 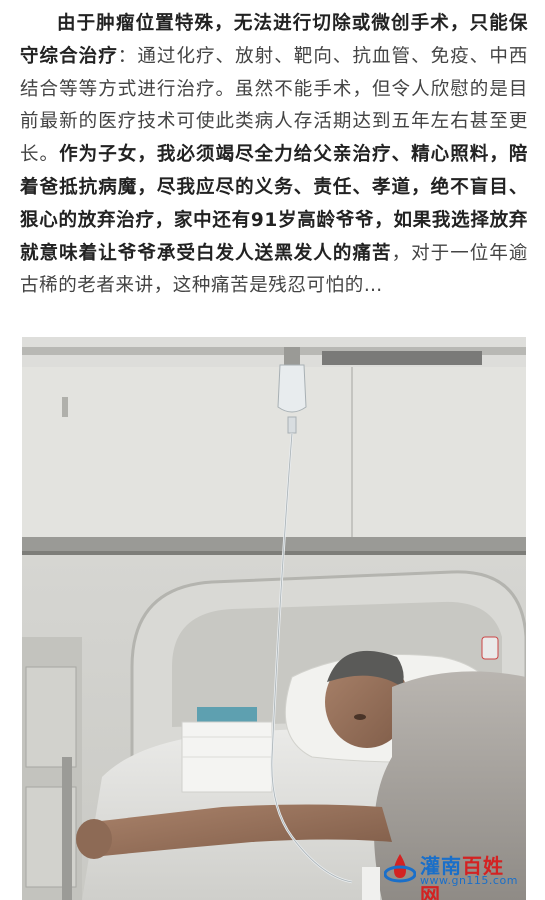 What do you see at coordinates (400, 868) in the screenshot?
I see `site-logo-icon` at bounding box center [400, 868].